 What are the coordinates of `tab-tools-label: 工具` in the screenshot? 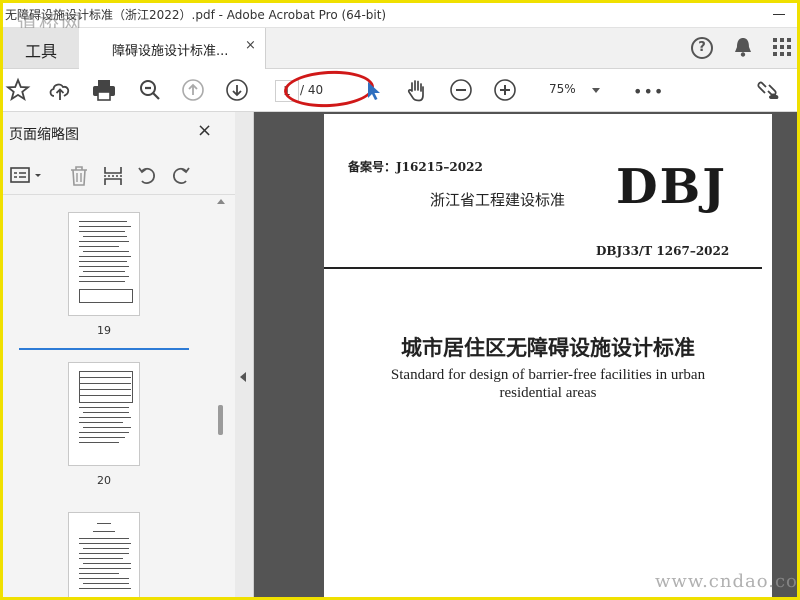 It's located at (41, 51).